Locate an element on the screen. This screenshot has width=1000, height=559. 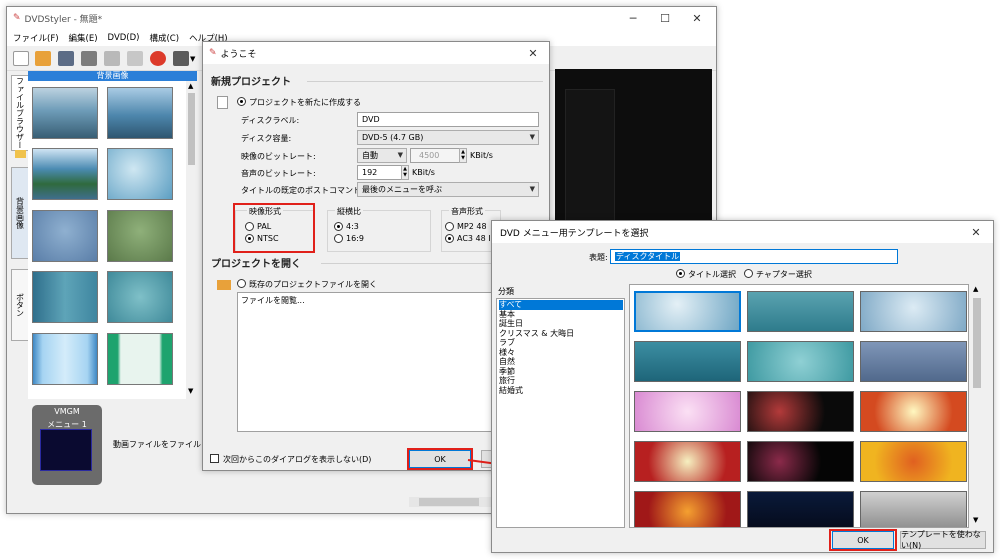
title-select-radio is located at coordinates (680, 273).